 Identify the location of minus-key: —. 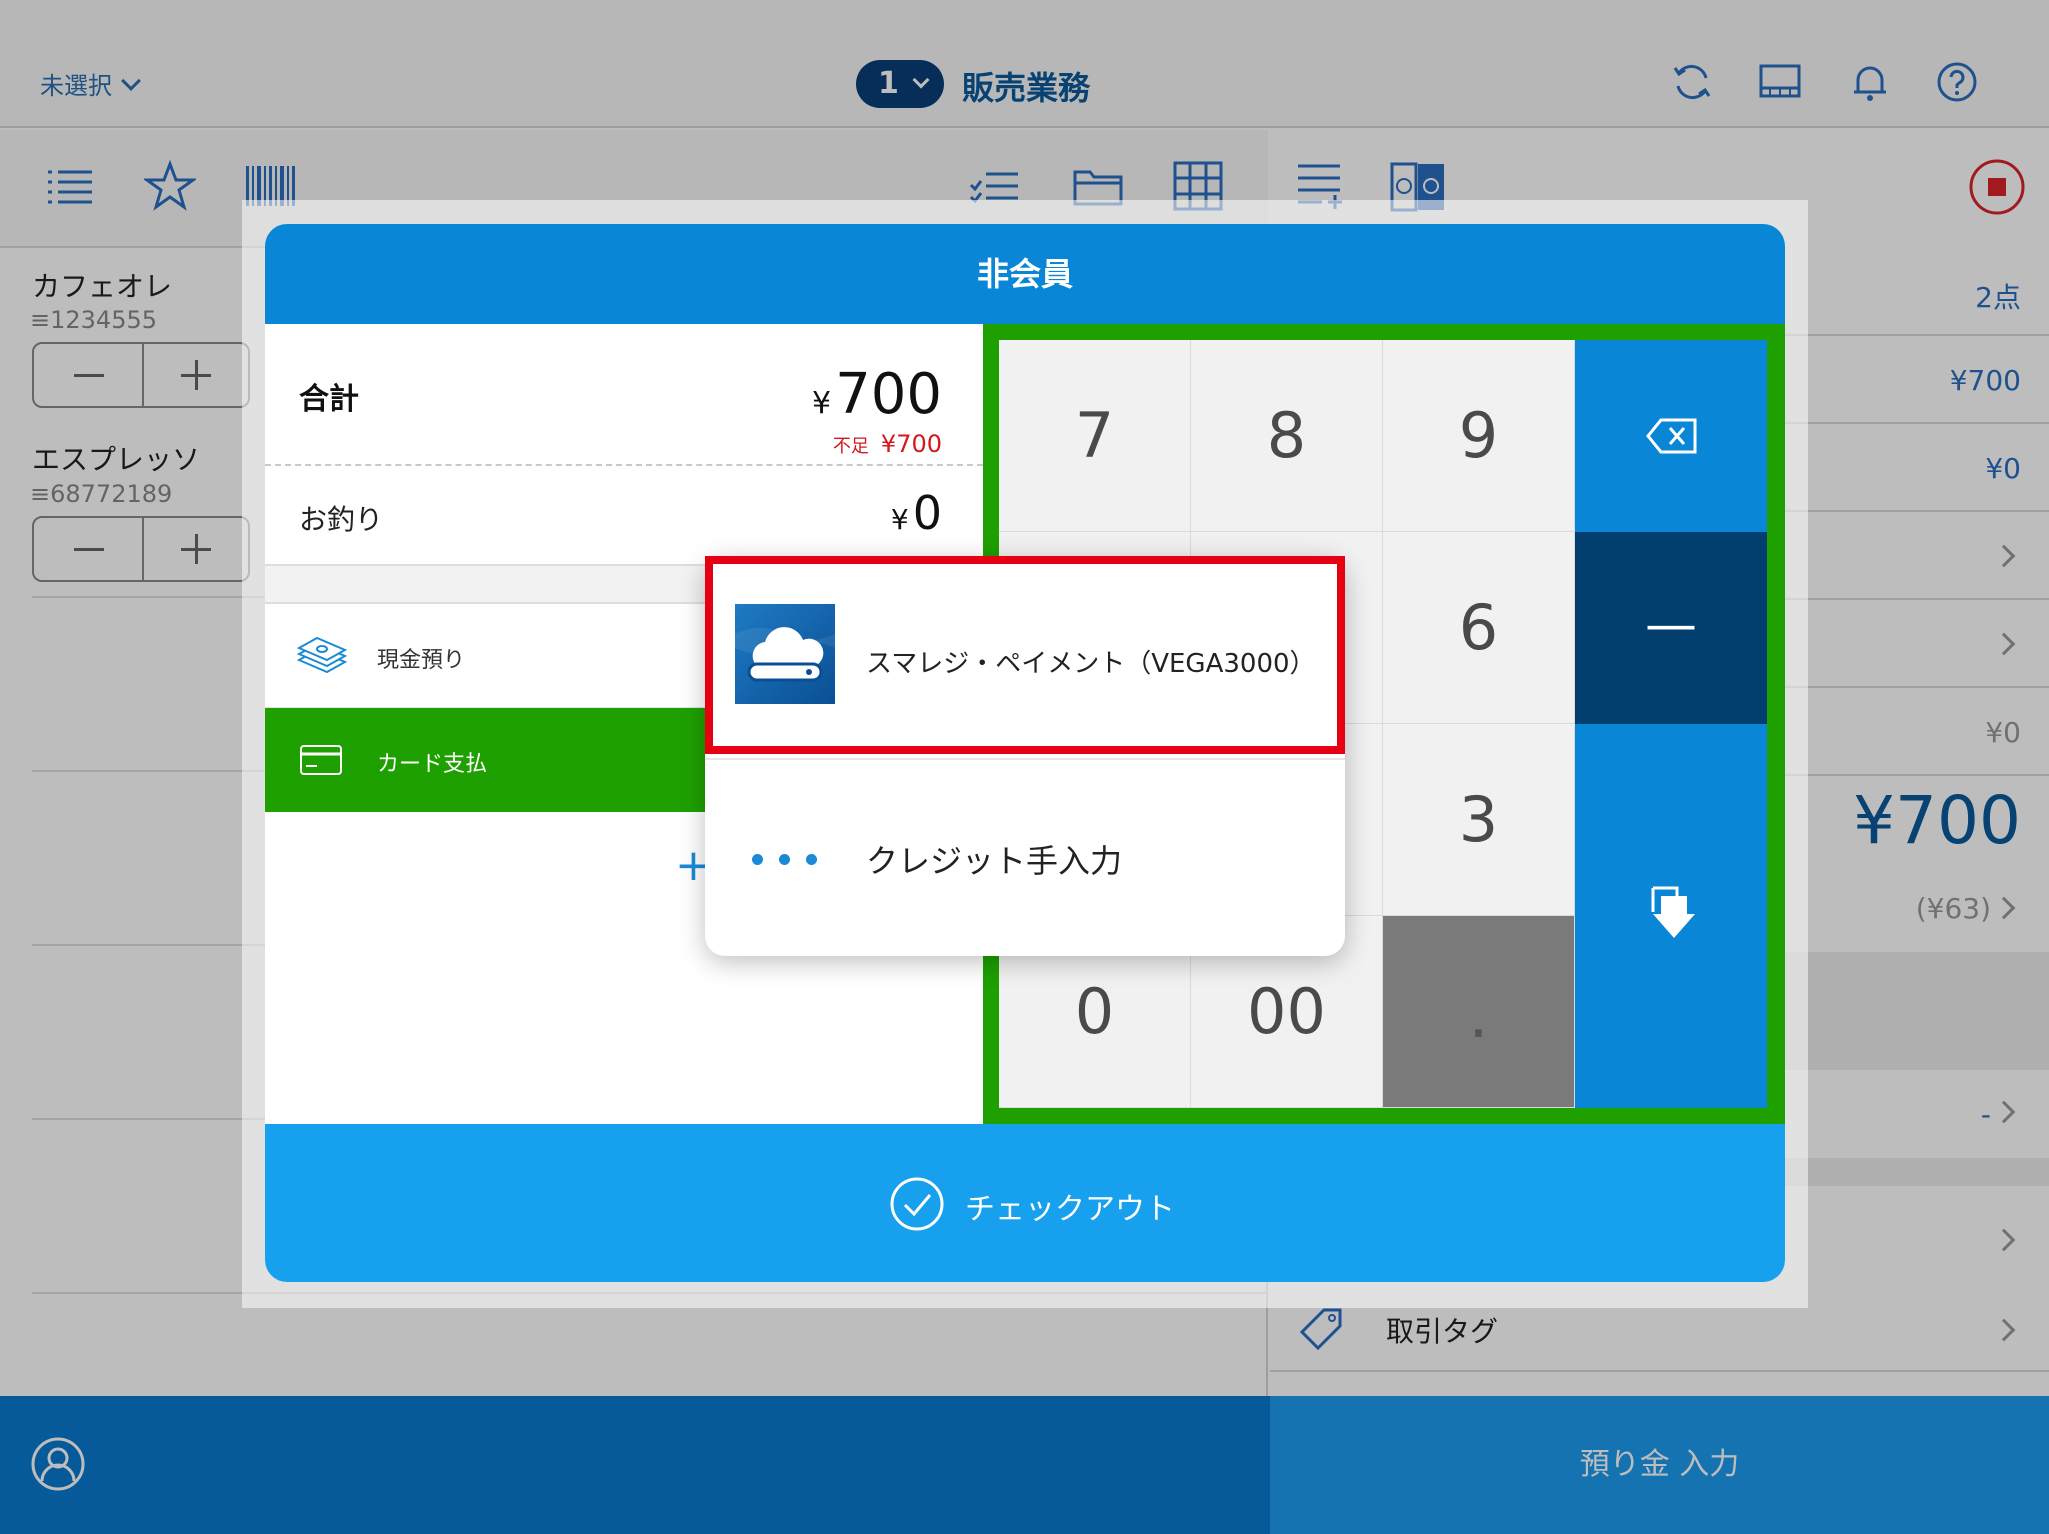
(1671, 628).